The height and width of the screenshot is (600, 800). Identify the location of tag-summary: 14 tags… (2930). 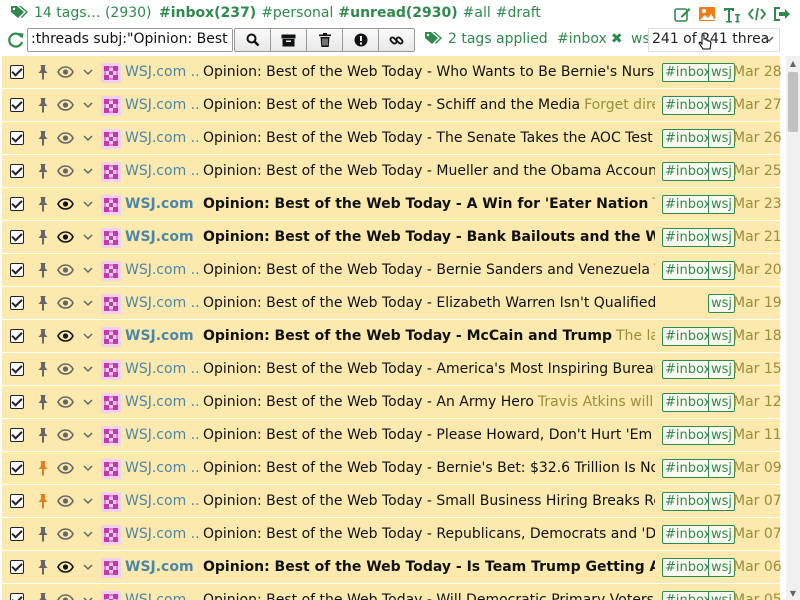
(81, 13).